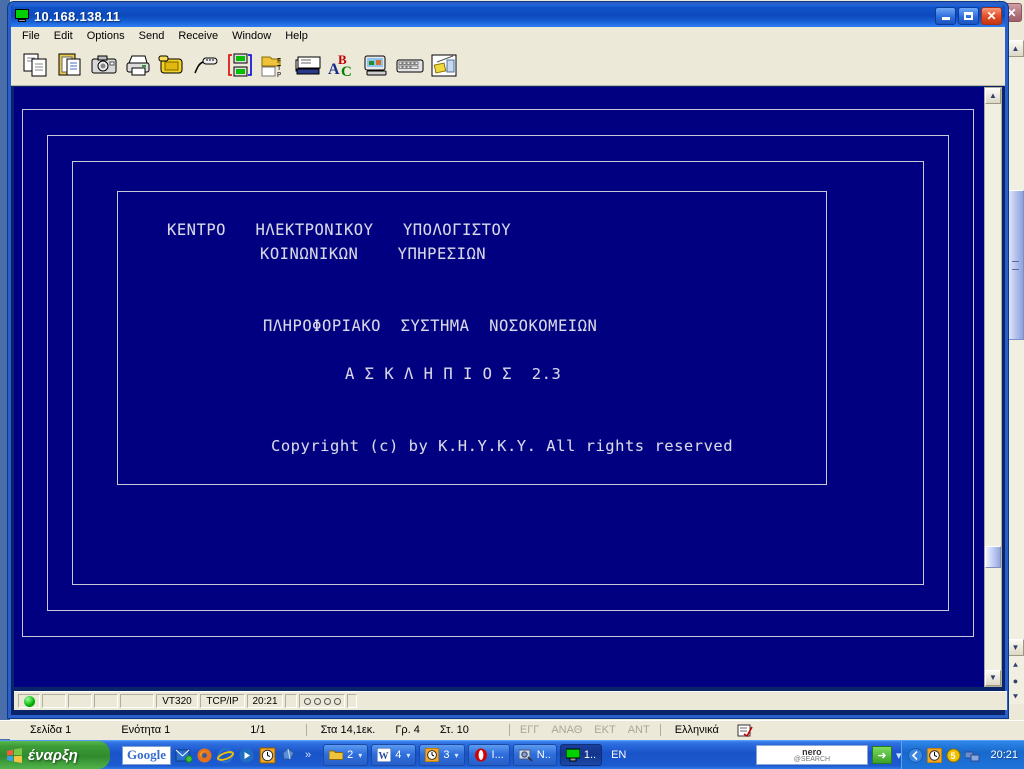 This screenshot has width=1024, height=769. I want to click on word-vertical-scrollbar: ▲ ▼, so click(1015, 370).